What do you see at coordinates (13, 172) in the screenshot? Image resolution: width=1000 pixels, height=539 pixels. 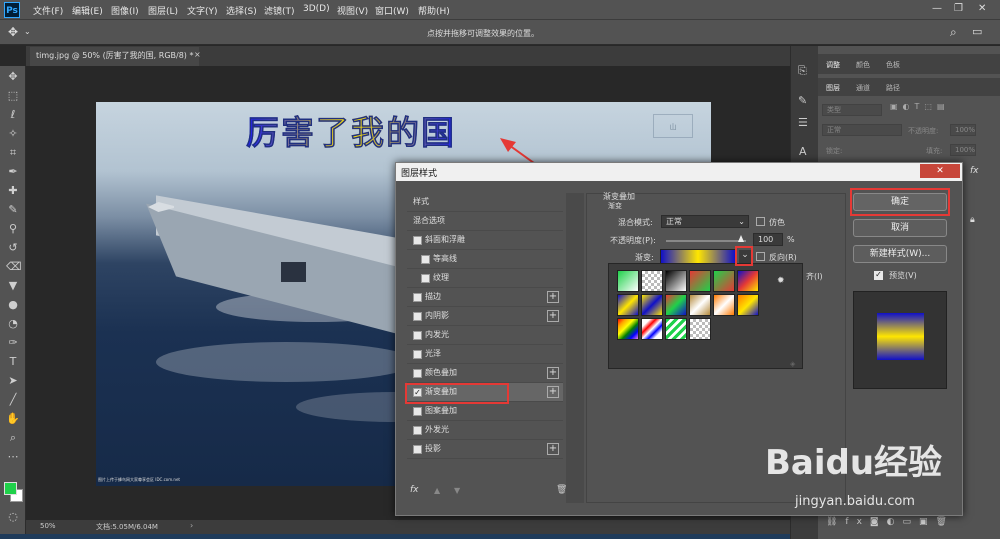 I see `eyedropper-icon: ✒` at bounding box center [13, 172].